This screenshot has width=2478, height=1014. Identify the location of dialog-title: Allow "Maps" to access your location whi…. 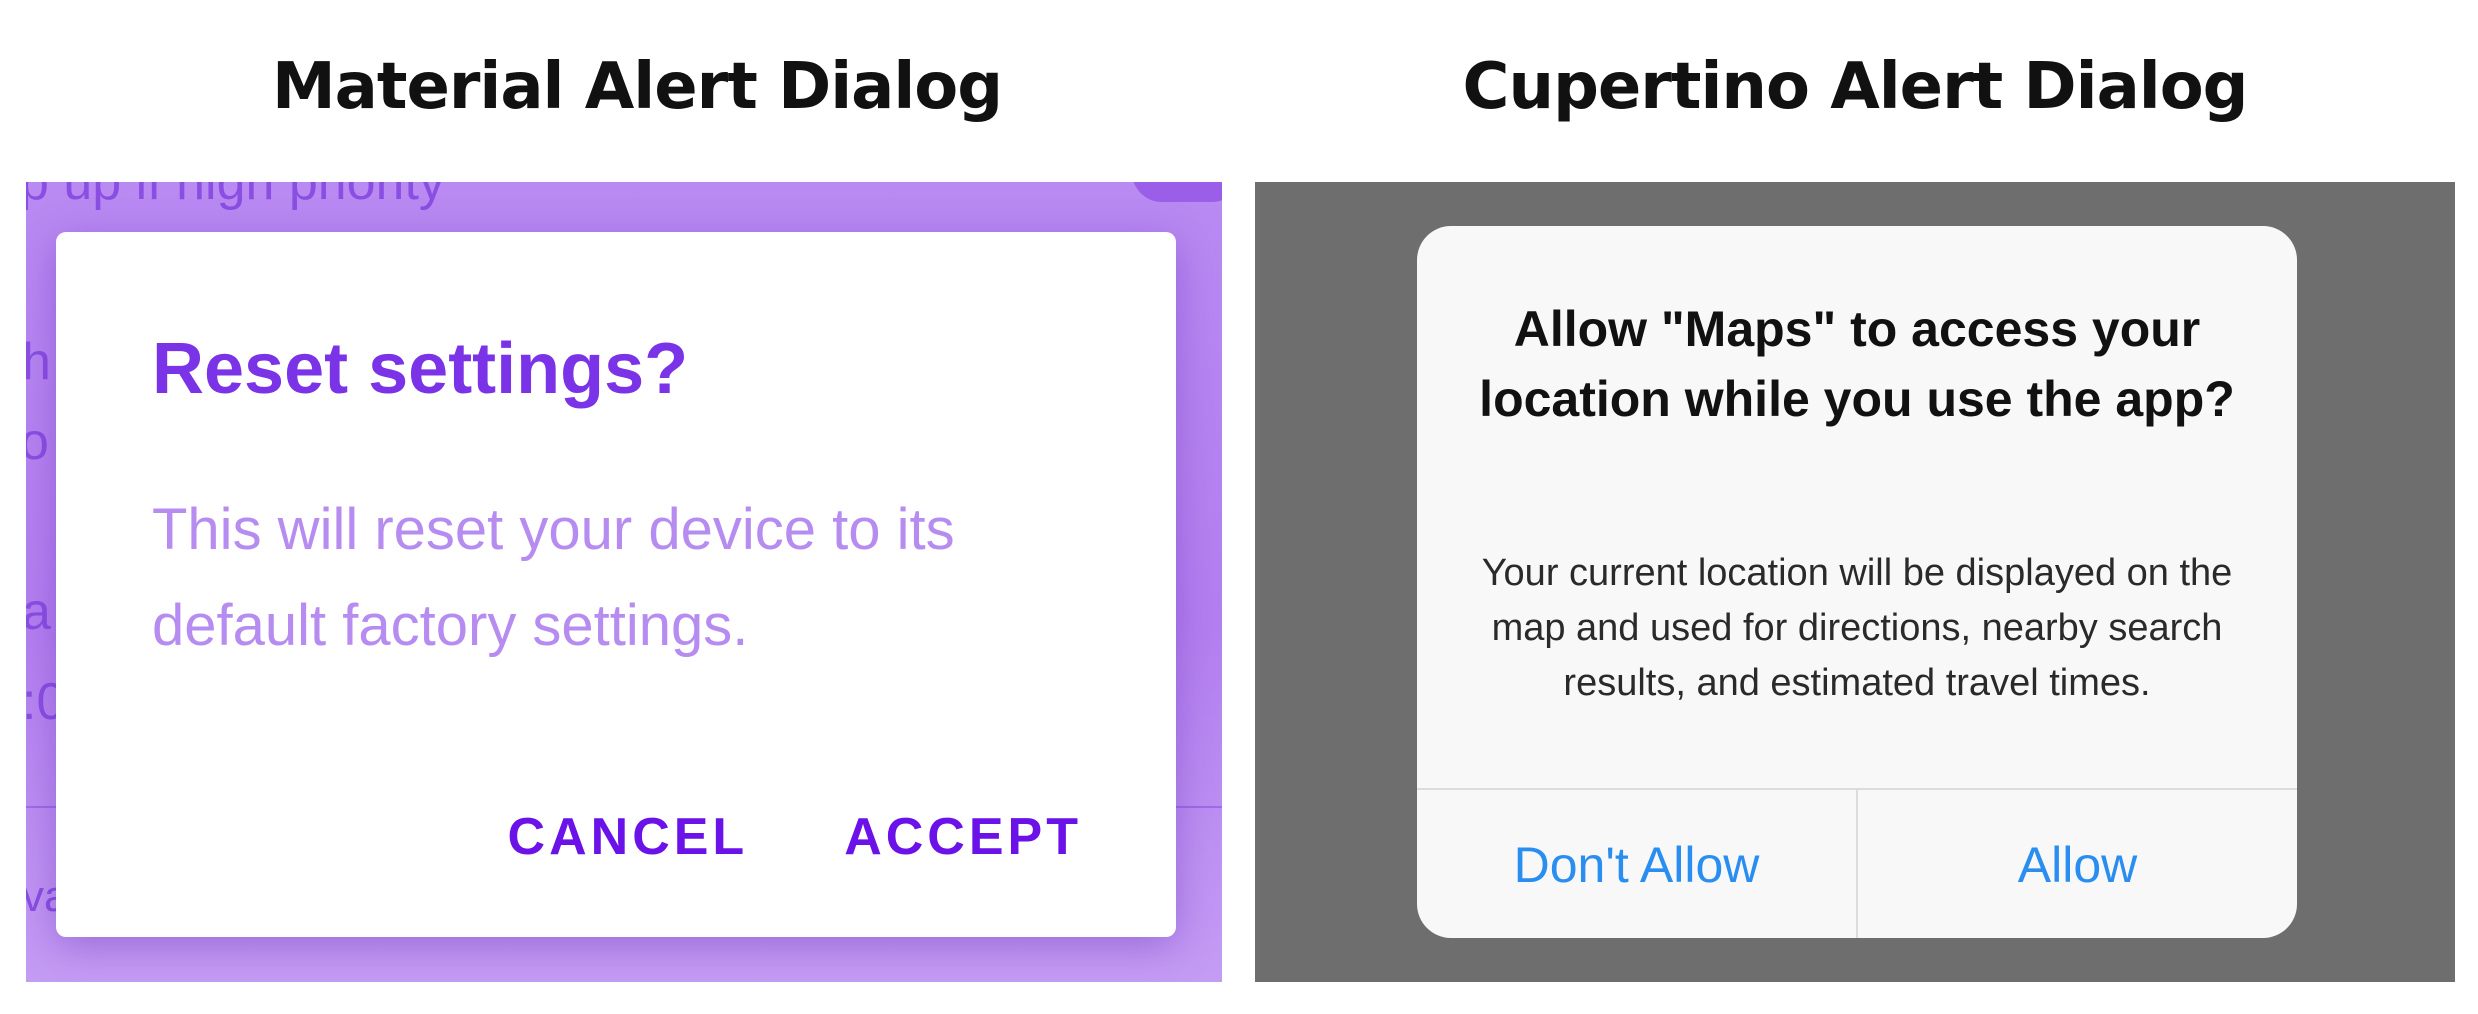
(1857, 364).